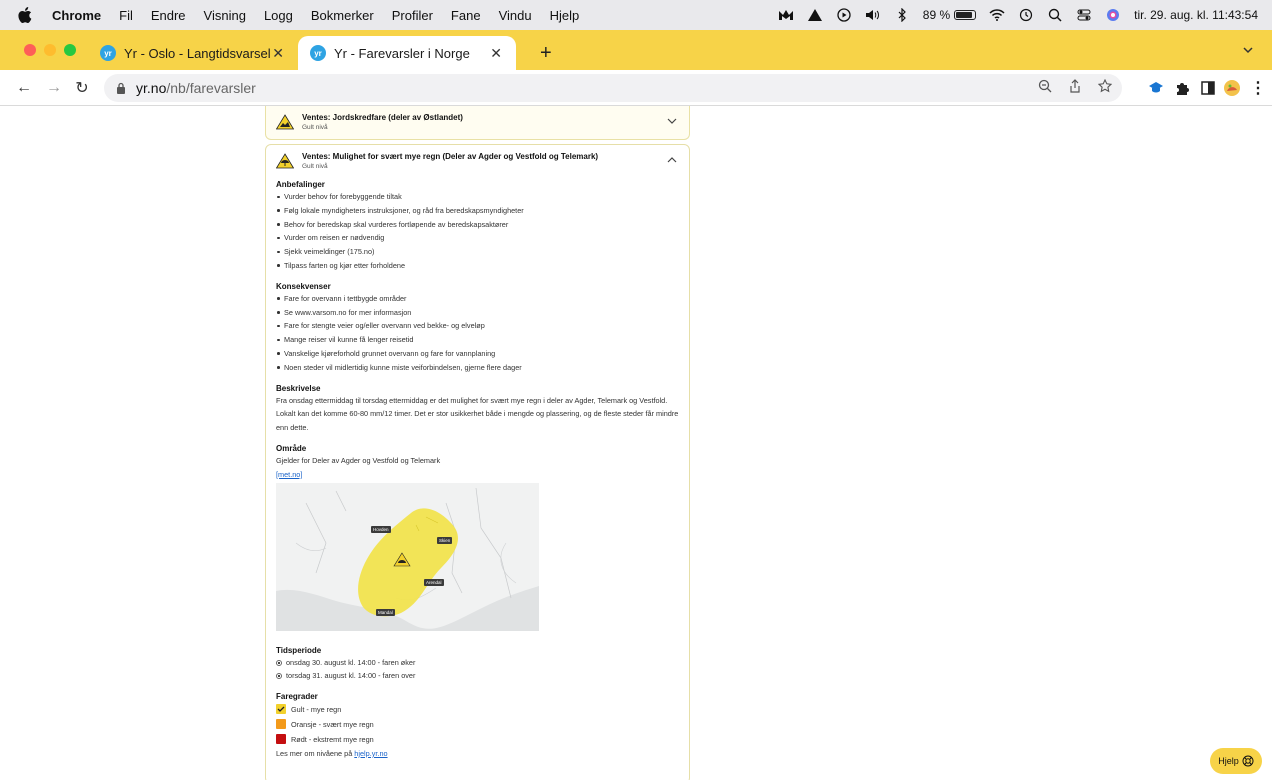  I want to click on description-heading: Beskrivelse, so click(298, 388).